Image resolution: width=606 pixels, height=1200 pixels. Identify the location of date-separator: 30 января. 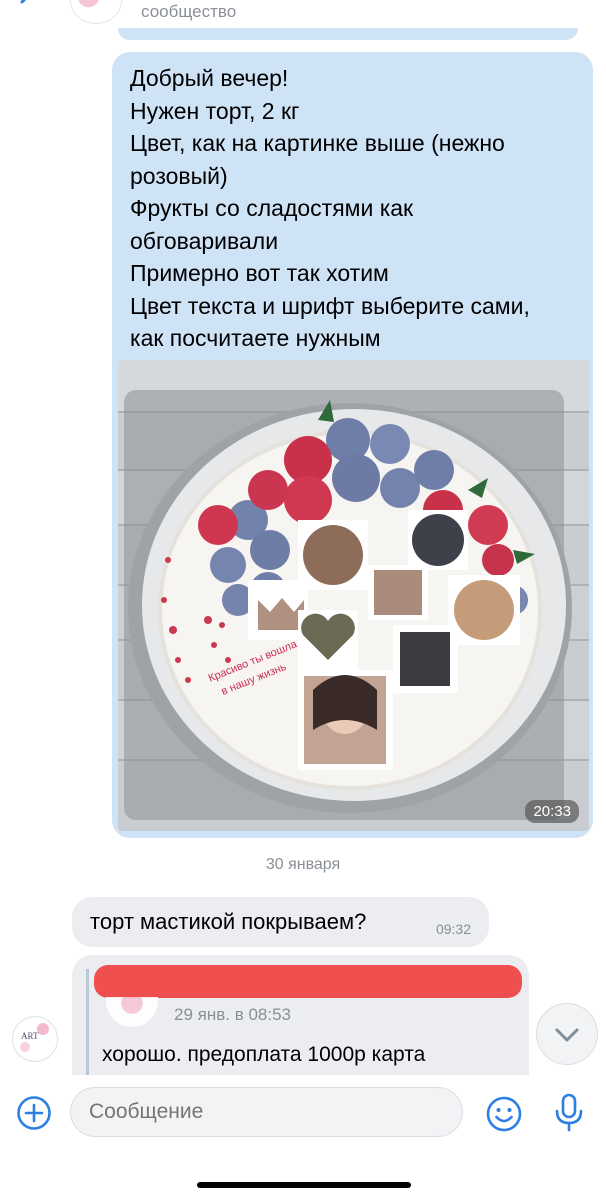
(303, 864).